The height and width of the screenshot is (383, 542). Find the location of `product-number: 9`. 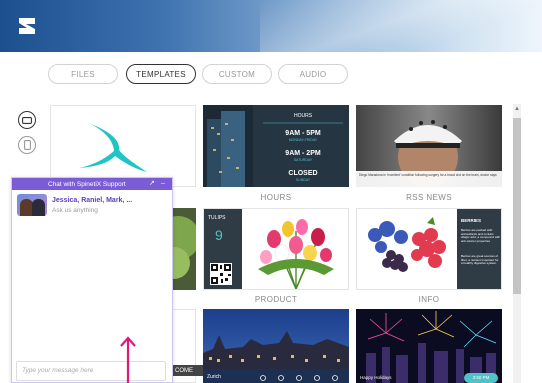

product-number: 9 is located at coordinates (219, 235).